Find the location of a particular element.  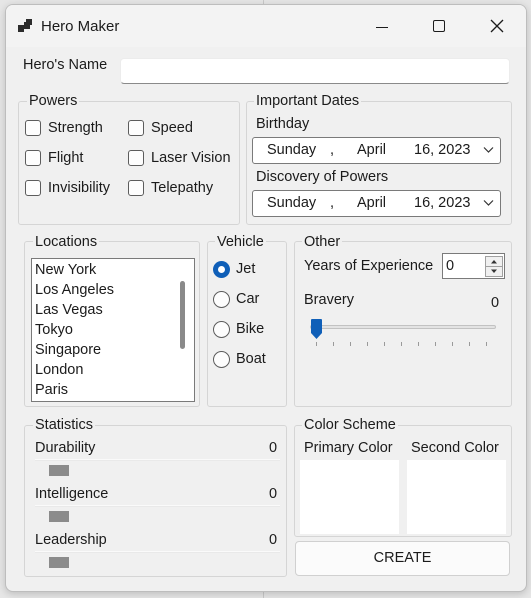

leadership-label: Leadership is located at coordinates (71, 540).